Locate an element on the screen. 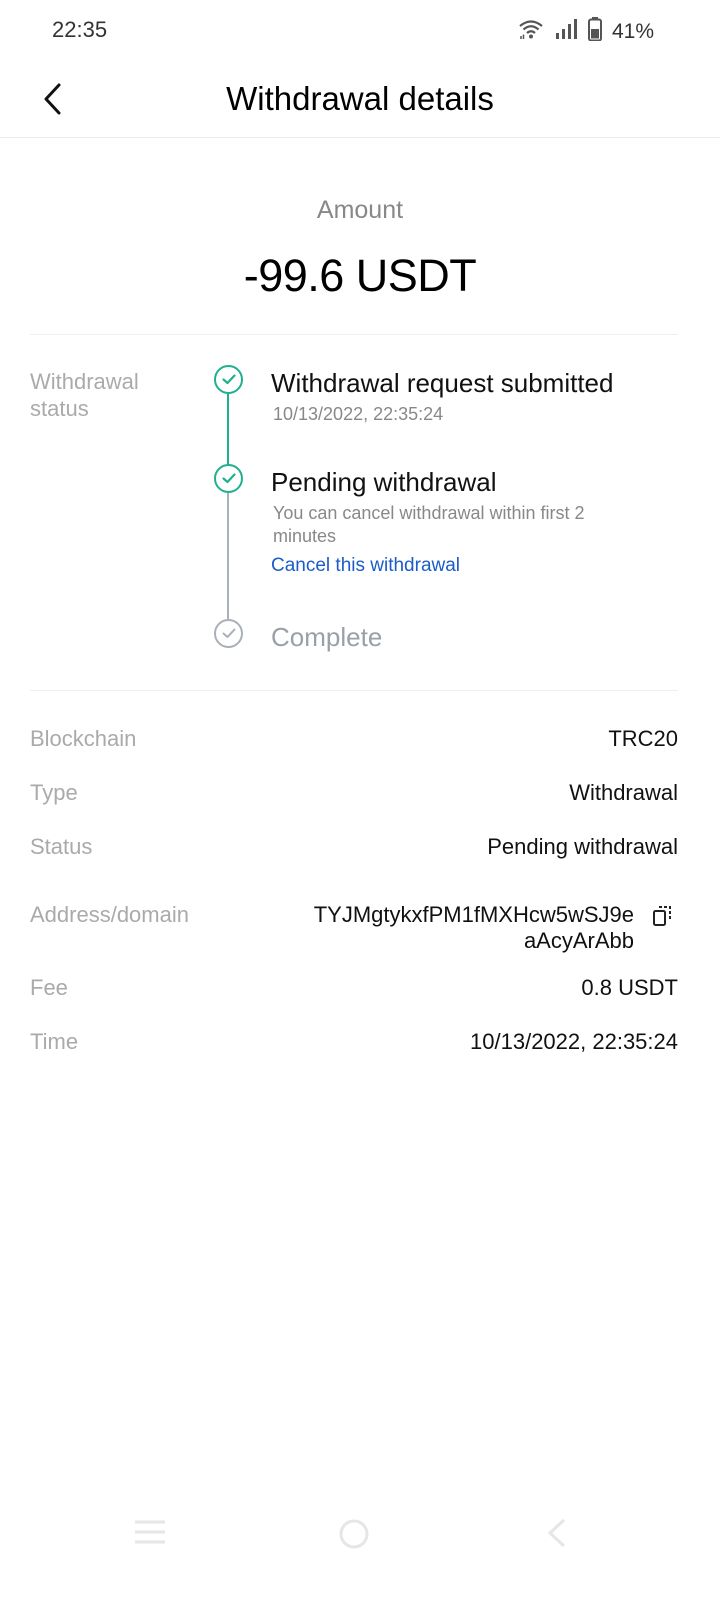 The height and width of the screenshot is (1600, 720). address-value: TYJMgtykxfPM1fMXHcw5wSJ9eaAcyArAbb is located at coordinates (473, 927).